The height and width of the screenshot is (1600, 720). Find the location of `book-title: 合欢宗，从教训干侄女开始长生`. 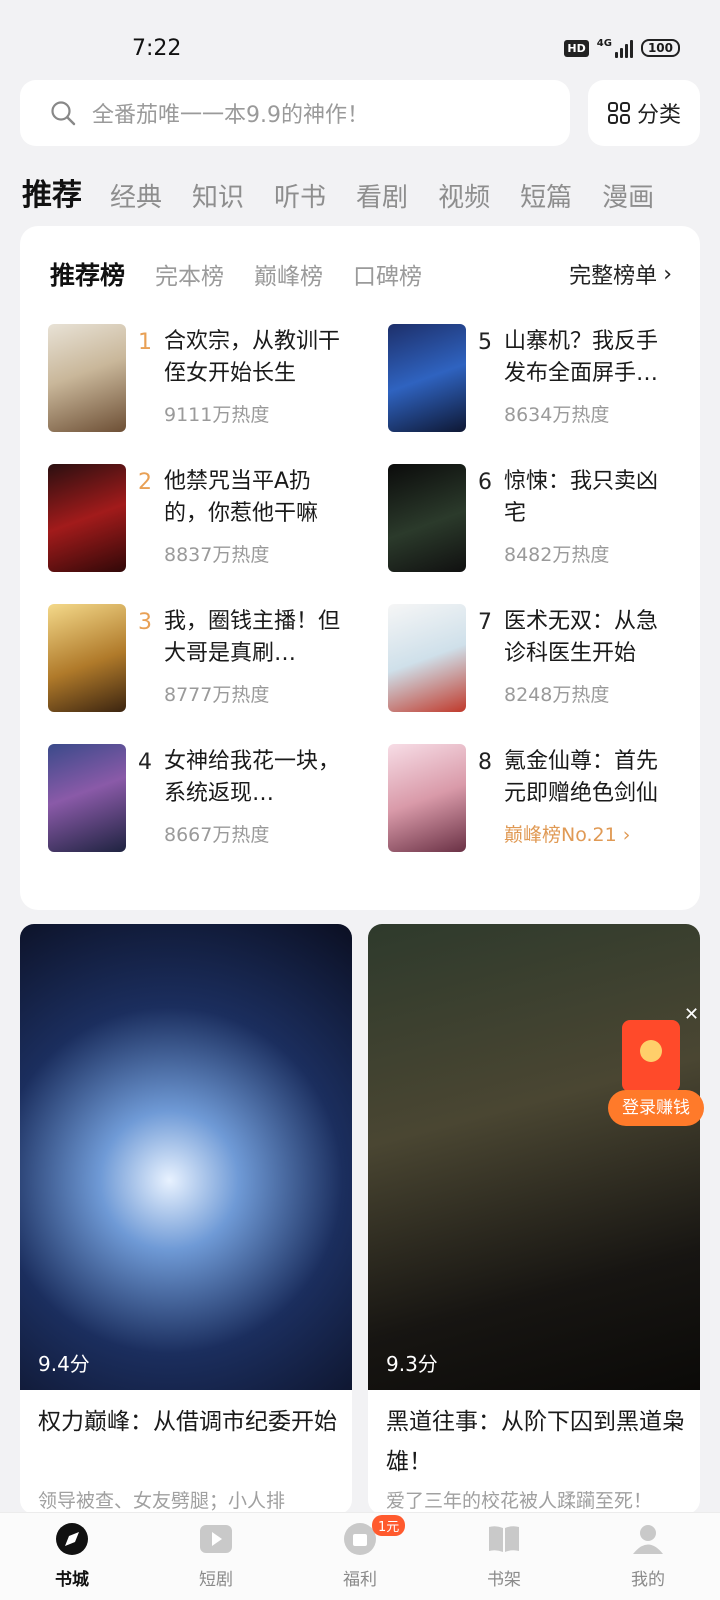

book-title: 合欢宗，从教训干侄女开始长生 is located at coordinates (252, 357).